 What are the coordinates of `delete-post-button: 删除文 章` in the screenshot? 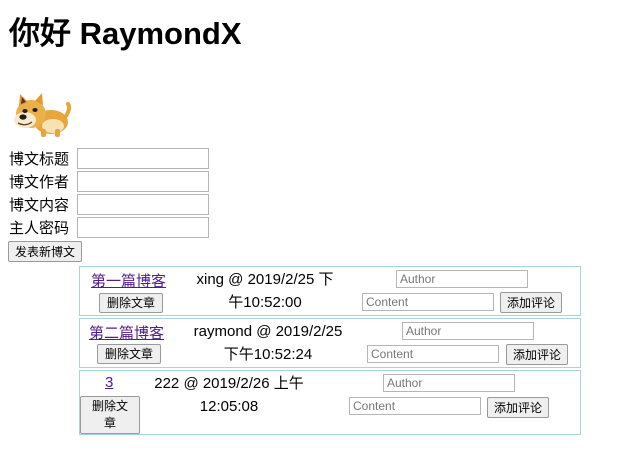 It's located at (110, 415).